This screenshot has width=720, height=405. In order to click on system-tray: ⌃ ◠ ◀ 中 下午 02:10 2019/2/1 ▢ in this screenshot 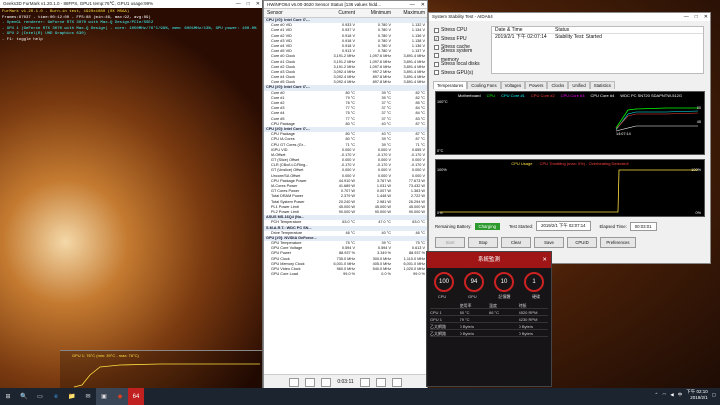, I will do `click(685, 395)`.